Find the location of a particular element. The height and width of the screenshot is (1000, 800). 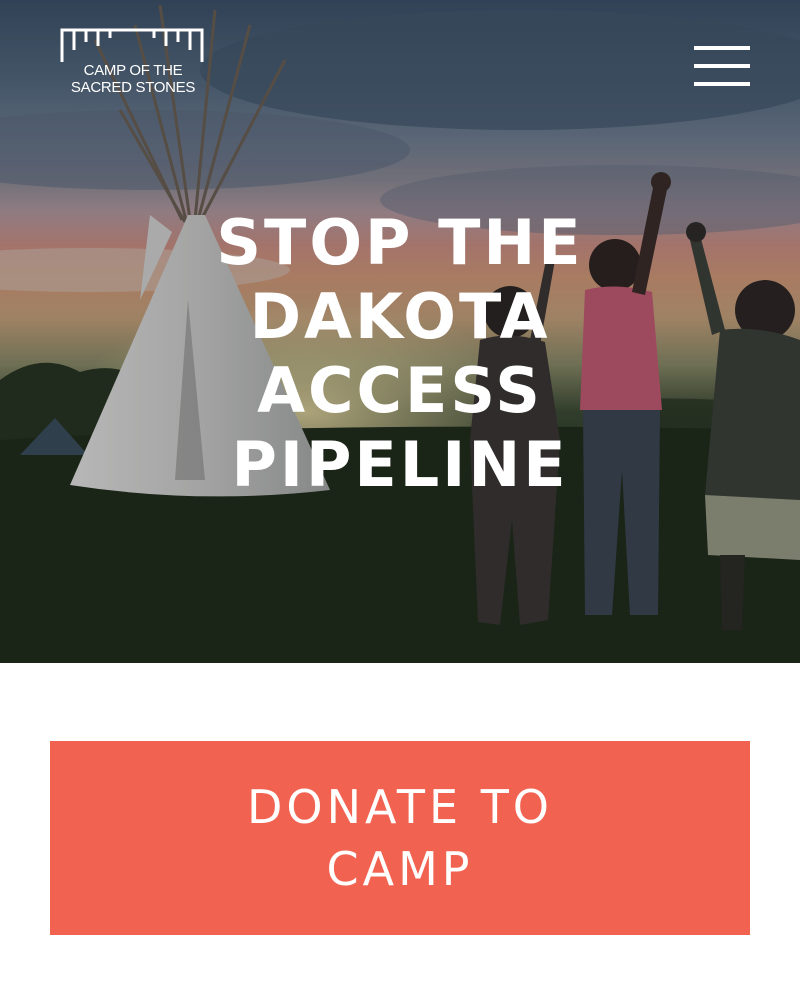

site-logo: CAMP OF THE SACRED STONES is located at coordinates (133, 65).